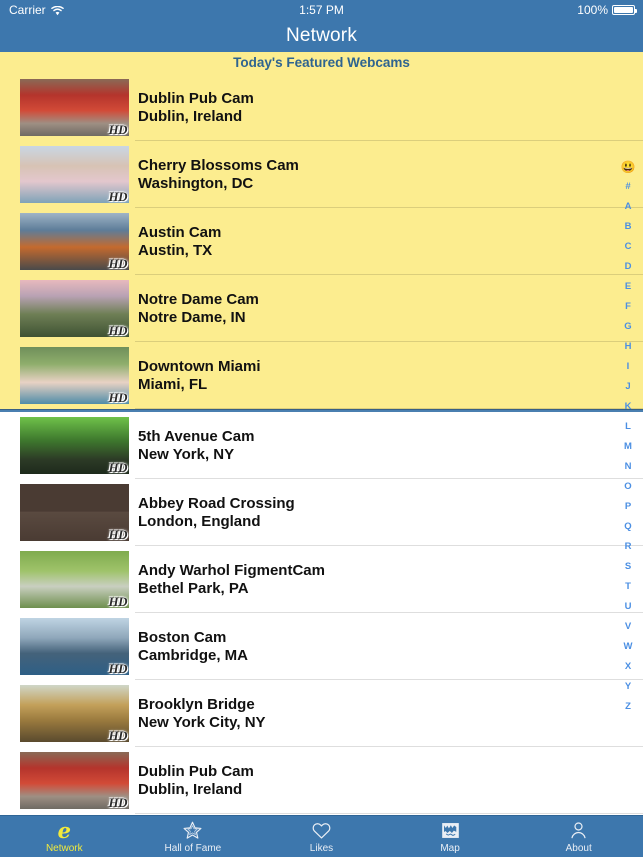 The width and height of the screenshot is (643, 857). I want to click on table-row: HD Abbey Road Crossing London, England, so click(321, 512).